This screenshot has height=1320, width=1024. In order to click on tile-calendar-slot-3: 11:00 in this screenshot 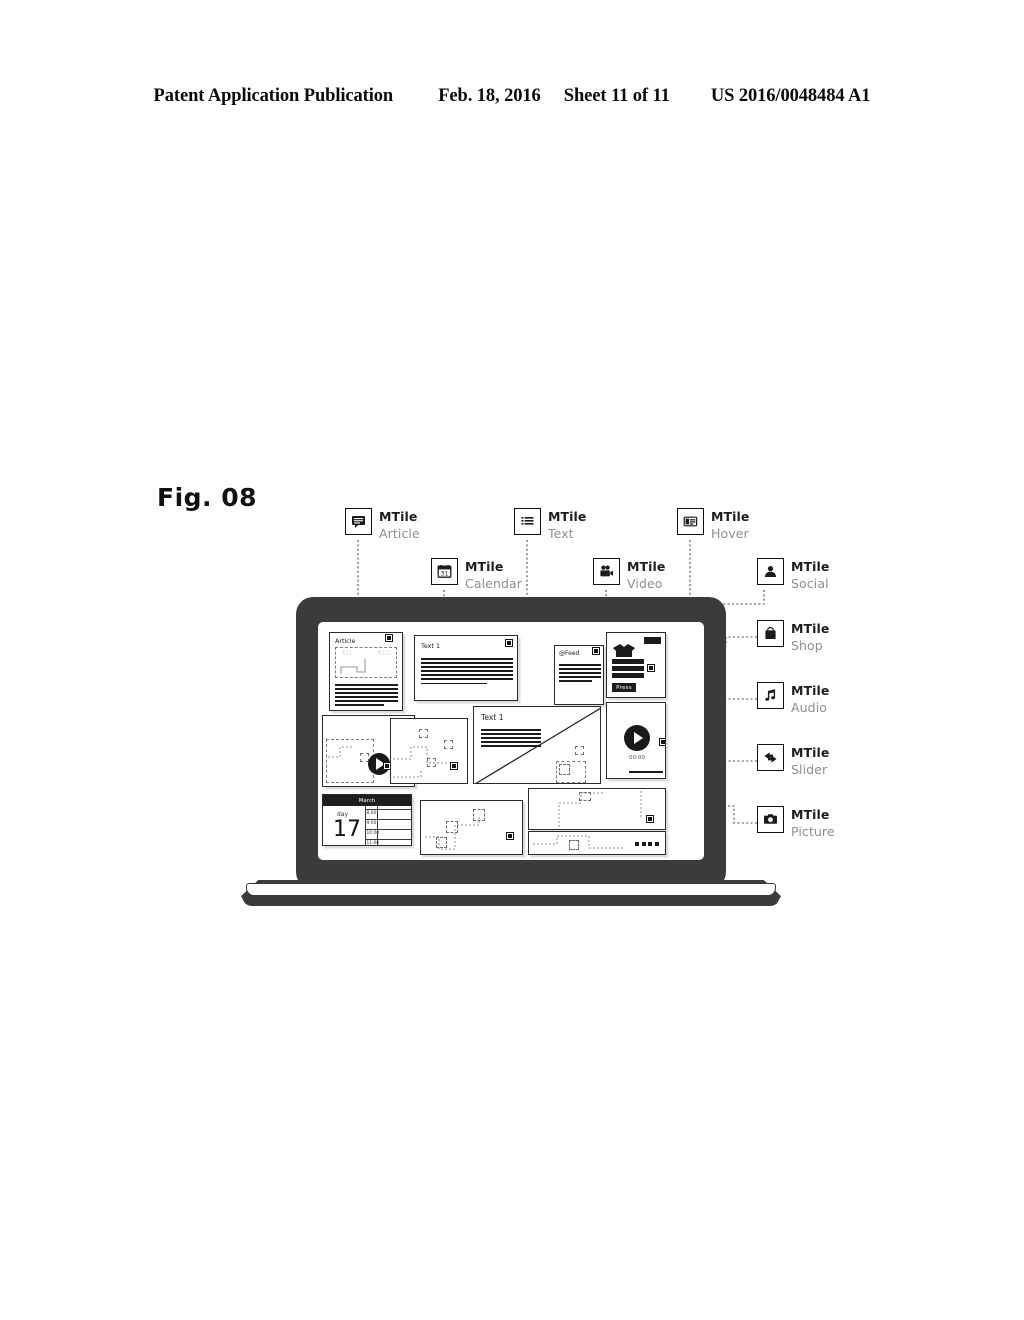, I will do `click(388, 842)`.